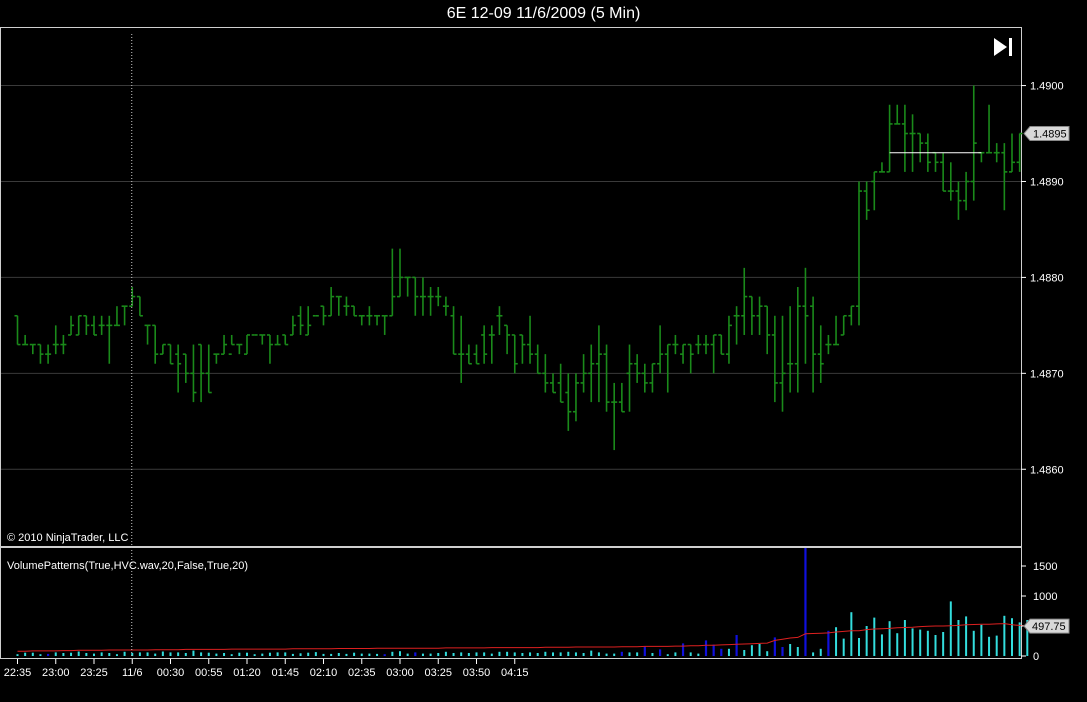 The height and width of the screenshot is (702, 1087). I want to click on time-tick-label: 22:35, so click(18, 673).